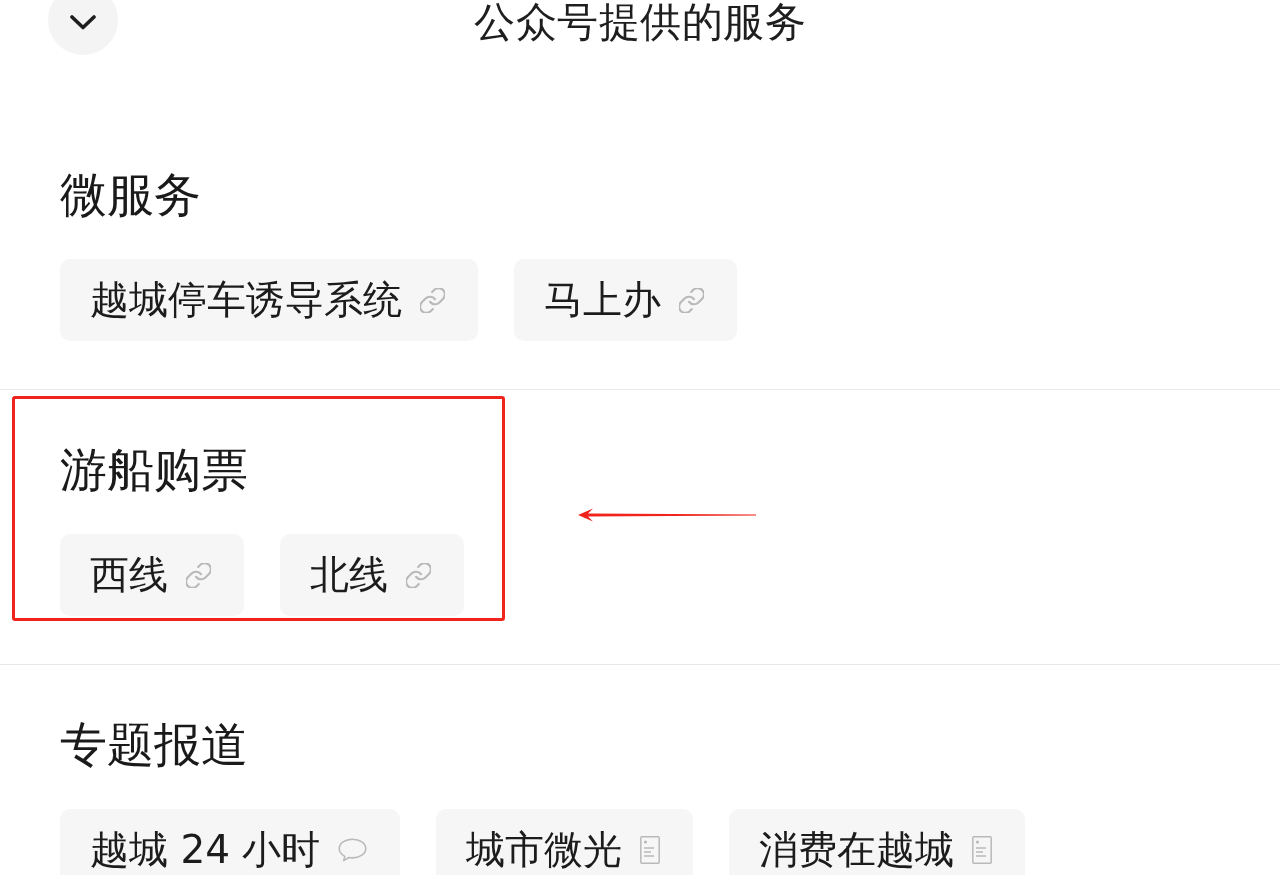 This screenshot has width=1280, height=875. Describe the element at coordinates (131, 195) in the screenshot. I see `section-heading: 微服务` at that location.